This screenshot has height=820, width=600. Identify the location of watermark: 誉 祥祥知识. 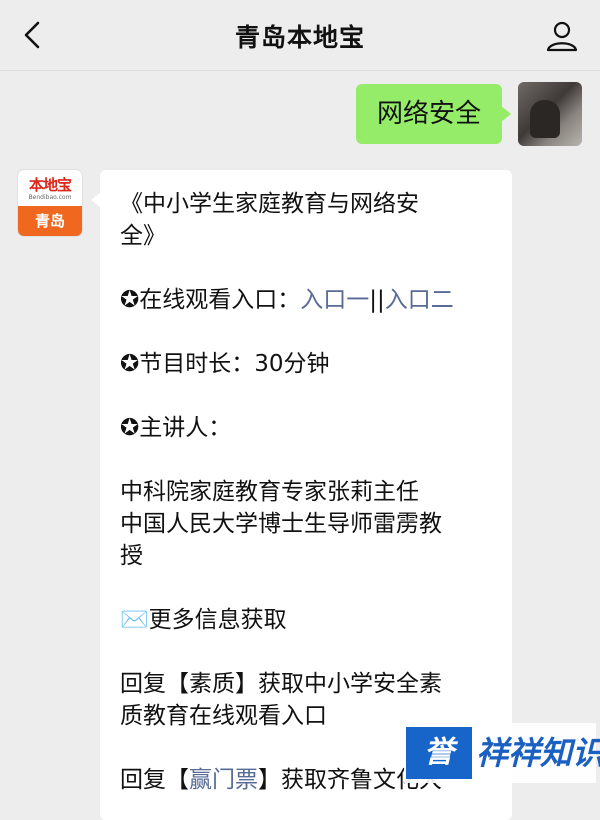
(502, 753).